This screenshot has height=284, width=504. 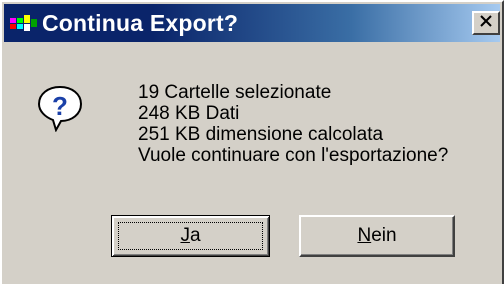 I want to click on message-line-folders: 19 Cartelle selezionate, so click(x=235, y=92).